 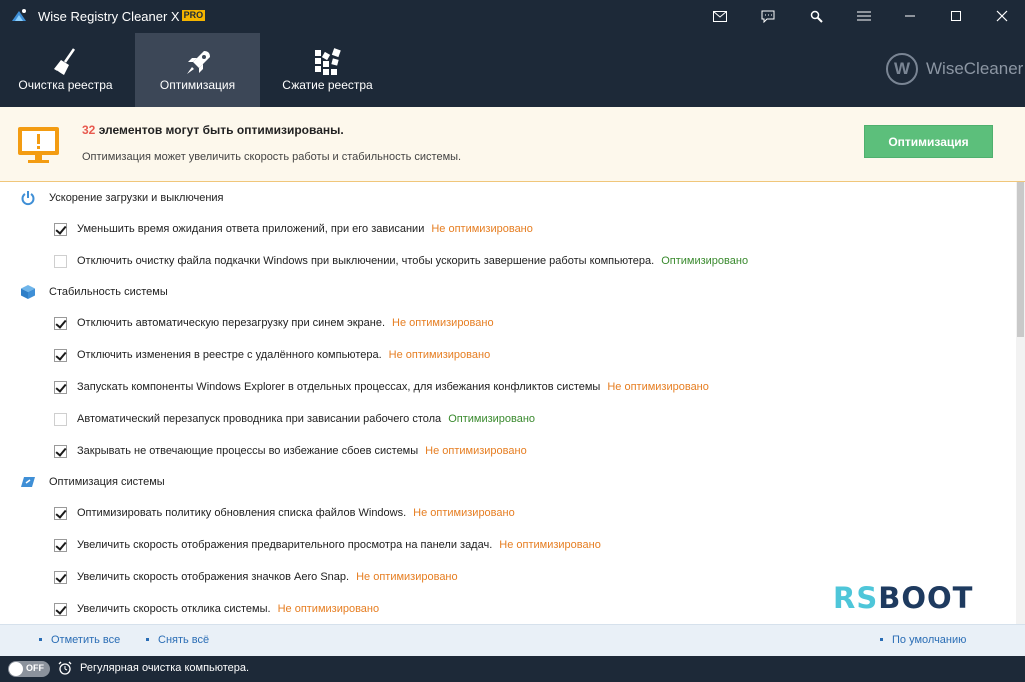 I want to click on section-label: Ускорение загрузки и выключения, so click(x=136, y=198).